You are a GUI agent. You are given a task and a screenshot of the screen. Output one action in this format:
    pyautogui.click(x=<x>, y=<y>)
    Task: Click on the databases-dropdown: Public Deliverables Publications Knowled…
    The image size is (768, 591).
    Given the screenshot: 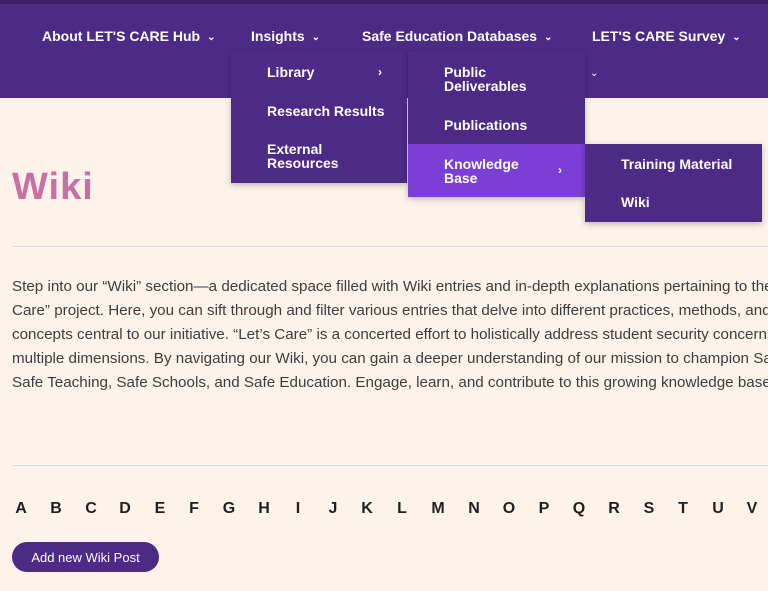 What is the action you would take?
    pyautogui.click(x=496, y=124)
    